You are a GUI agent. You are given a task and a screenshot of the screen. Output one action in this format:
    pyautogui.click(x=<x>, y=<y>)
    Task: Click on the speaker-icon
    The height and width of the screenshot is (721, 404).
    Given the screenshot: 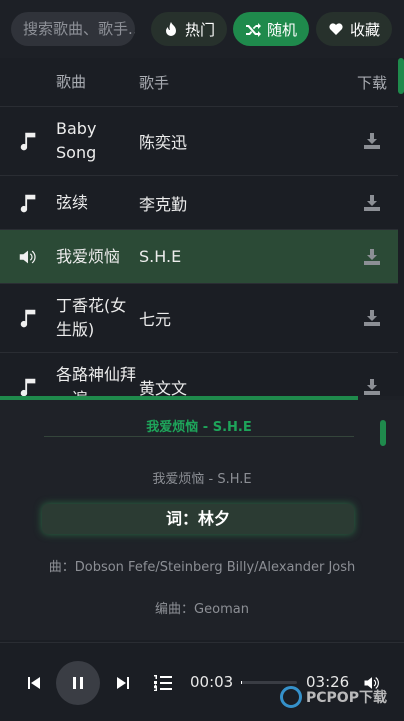 What is the action you would take?
    pyautogui.click(x=27, y=256)
    